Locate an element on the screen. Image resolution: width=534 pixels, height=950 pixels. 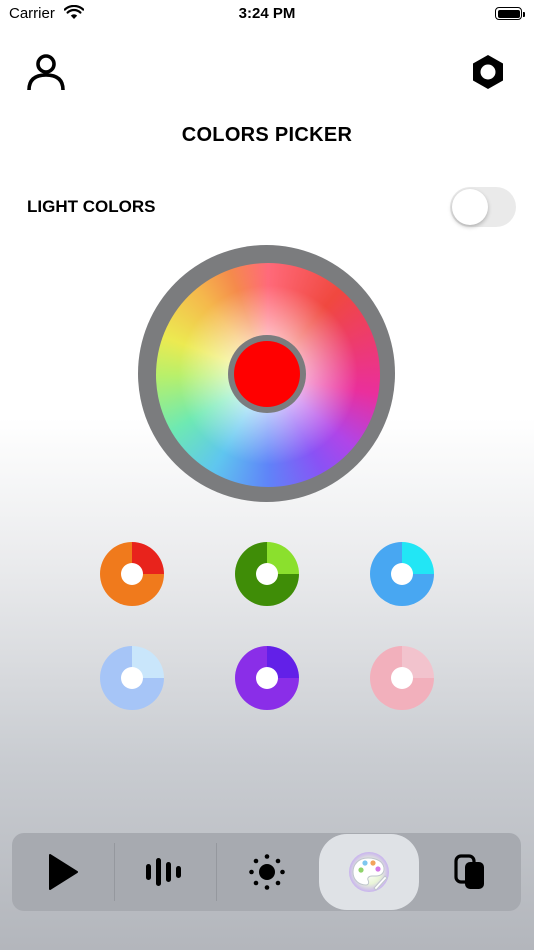
preset-color-orange-red is located at coordinates (132, 574).